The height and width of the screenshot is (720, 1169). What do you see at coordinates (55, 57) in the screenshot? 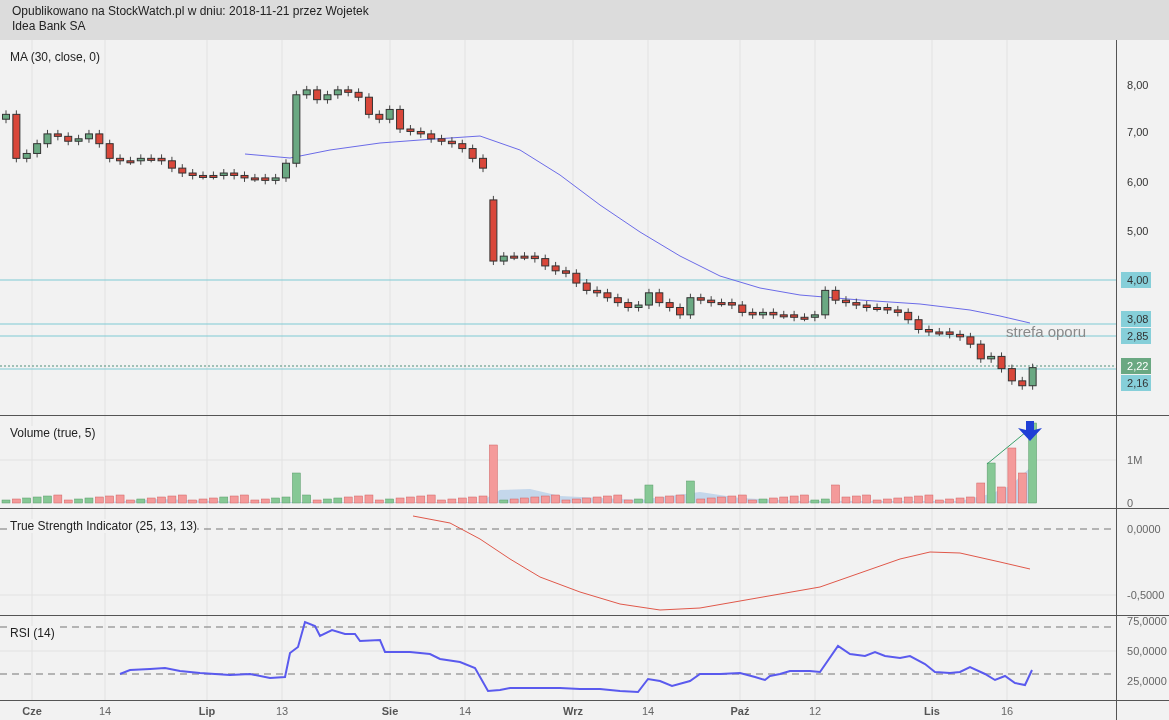
I see `indicator-label: MA (30, close, 0)` at bounding box center [55, 57].